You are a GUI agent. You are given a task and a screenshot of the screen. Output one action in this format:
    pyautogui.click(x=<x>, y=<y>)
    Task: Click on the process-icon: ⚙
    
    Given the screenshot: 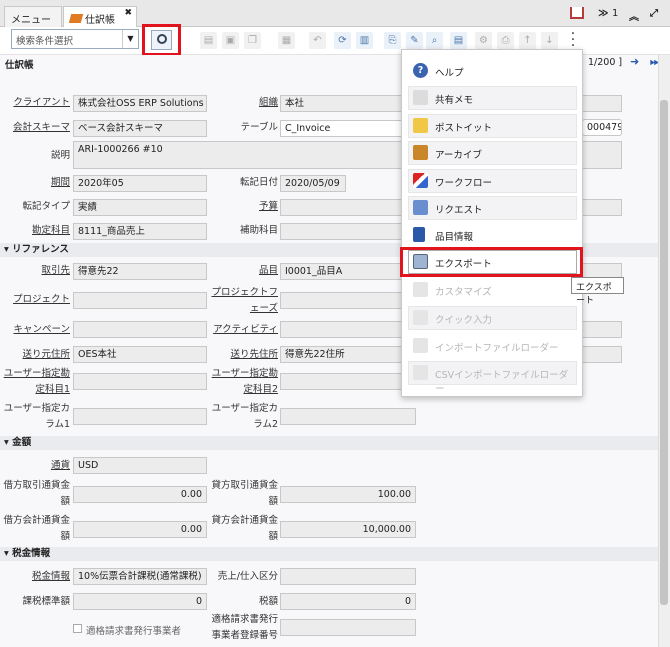 What is the action you would take?
    pyautogui.click(x=483, y=40)
    